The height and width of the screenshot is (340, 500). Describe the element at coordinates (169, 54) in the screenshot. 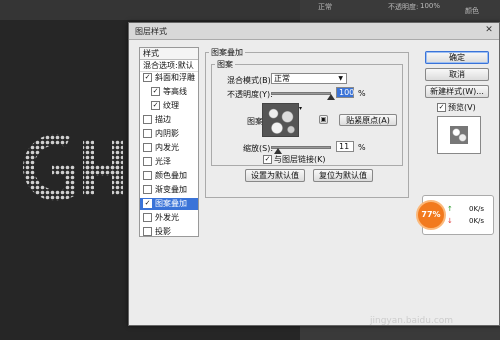

I see `styles-header: 样式` at that location.